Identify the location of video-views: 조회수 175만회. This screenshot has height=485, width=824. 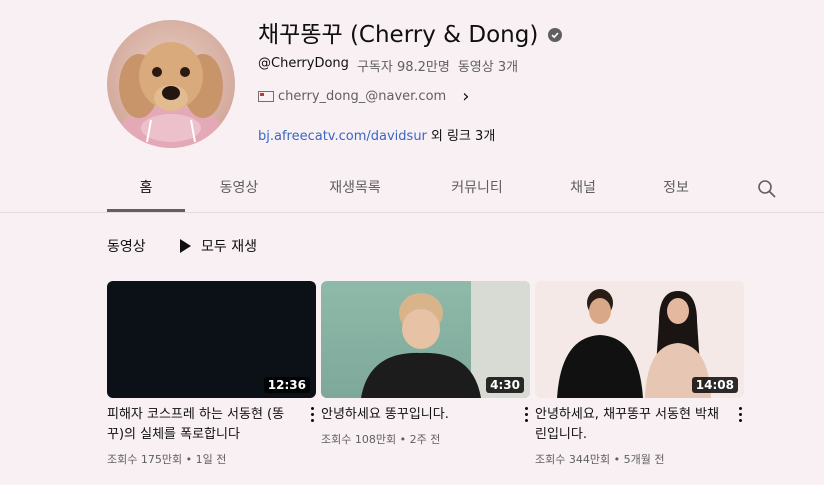
(145, 459).